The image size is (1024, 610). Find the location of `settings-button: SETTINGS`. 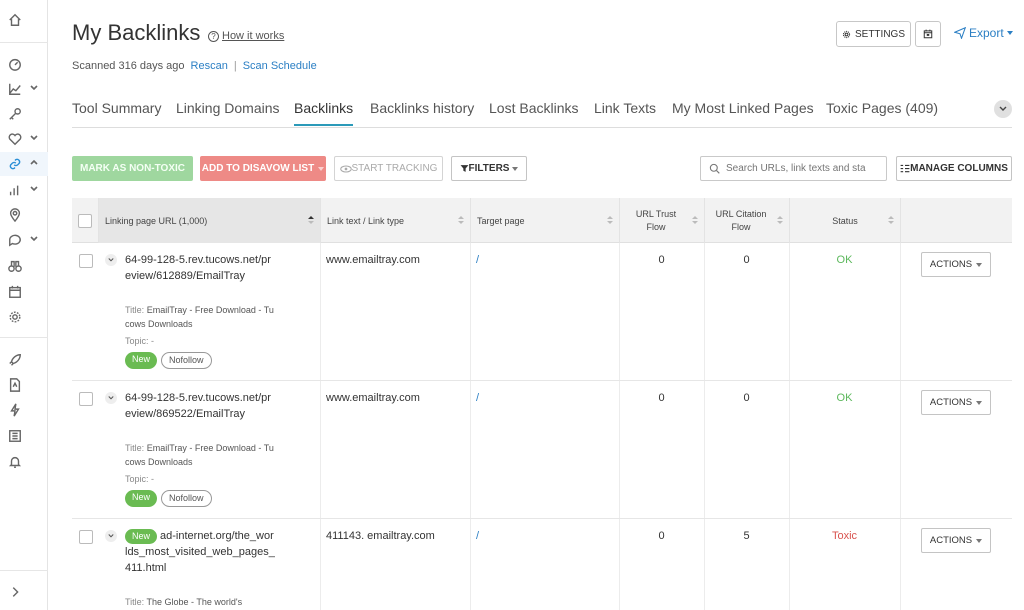

settings-button: SETTINGS is located at coordinates (873, 34).